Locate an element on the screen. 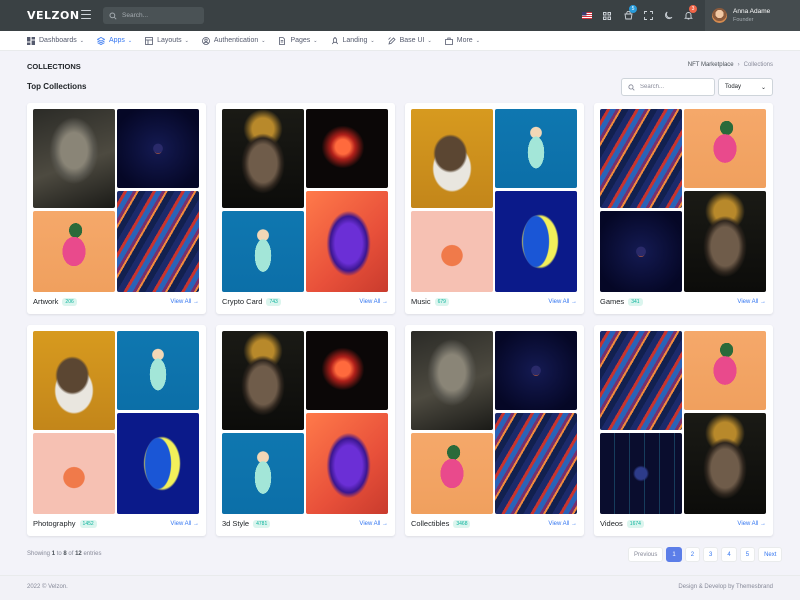 Image resolution: width=800 pixels, height=600 pixels. dark-mode-moon-icon is located at coordinates (668, 16).